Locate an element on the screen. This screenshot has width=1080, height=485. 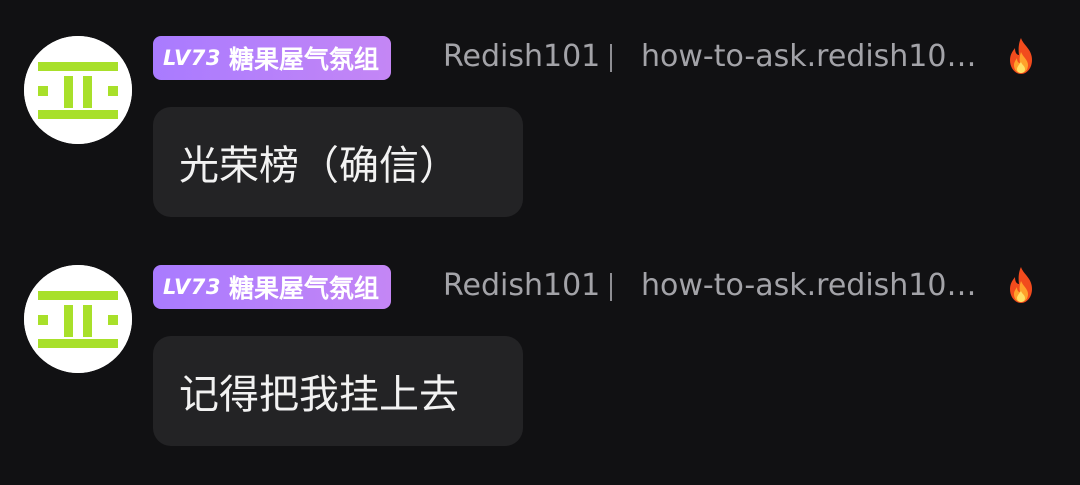
message-text: 记得把我挂上去 is located at coordinates (319, 395).